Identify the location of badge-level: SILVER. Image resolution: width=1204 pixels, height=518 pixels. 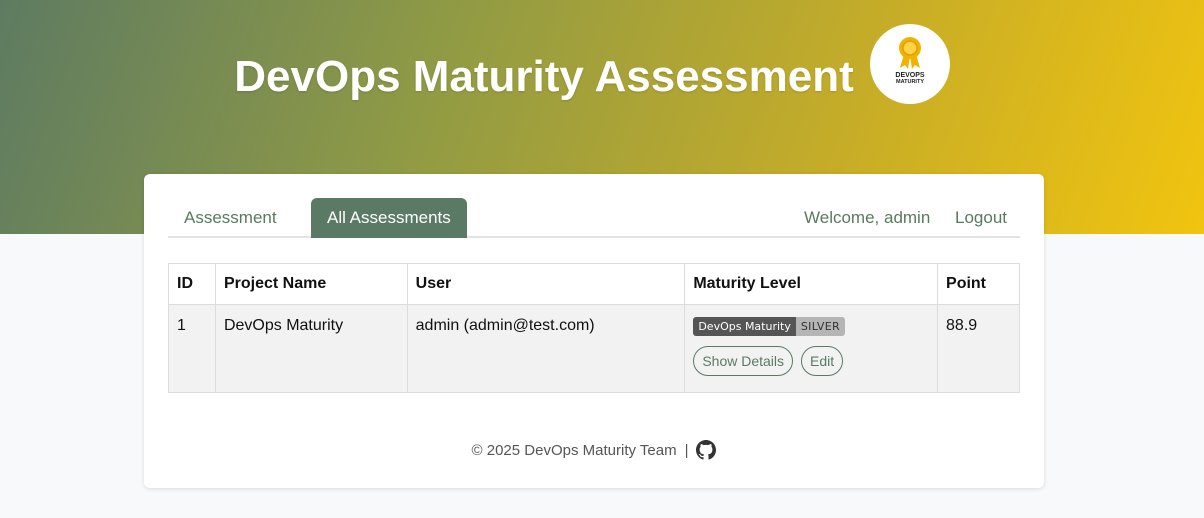
(820, 326).